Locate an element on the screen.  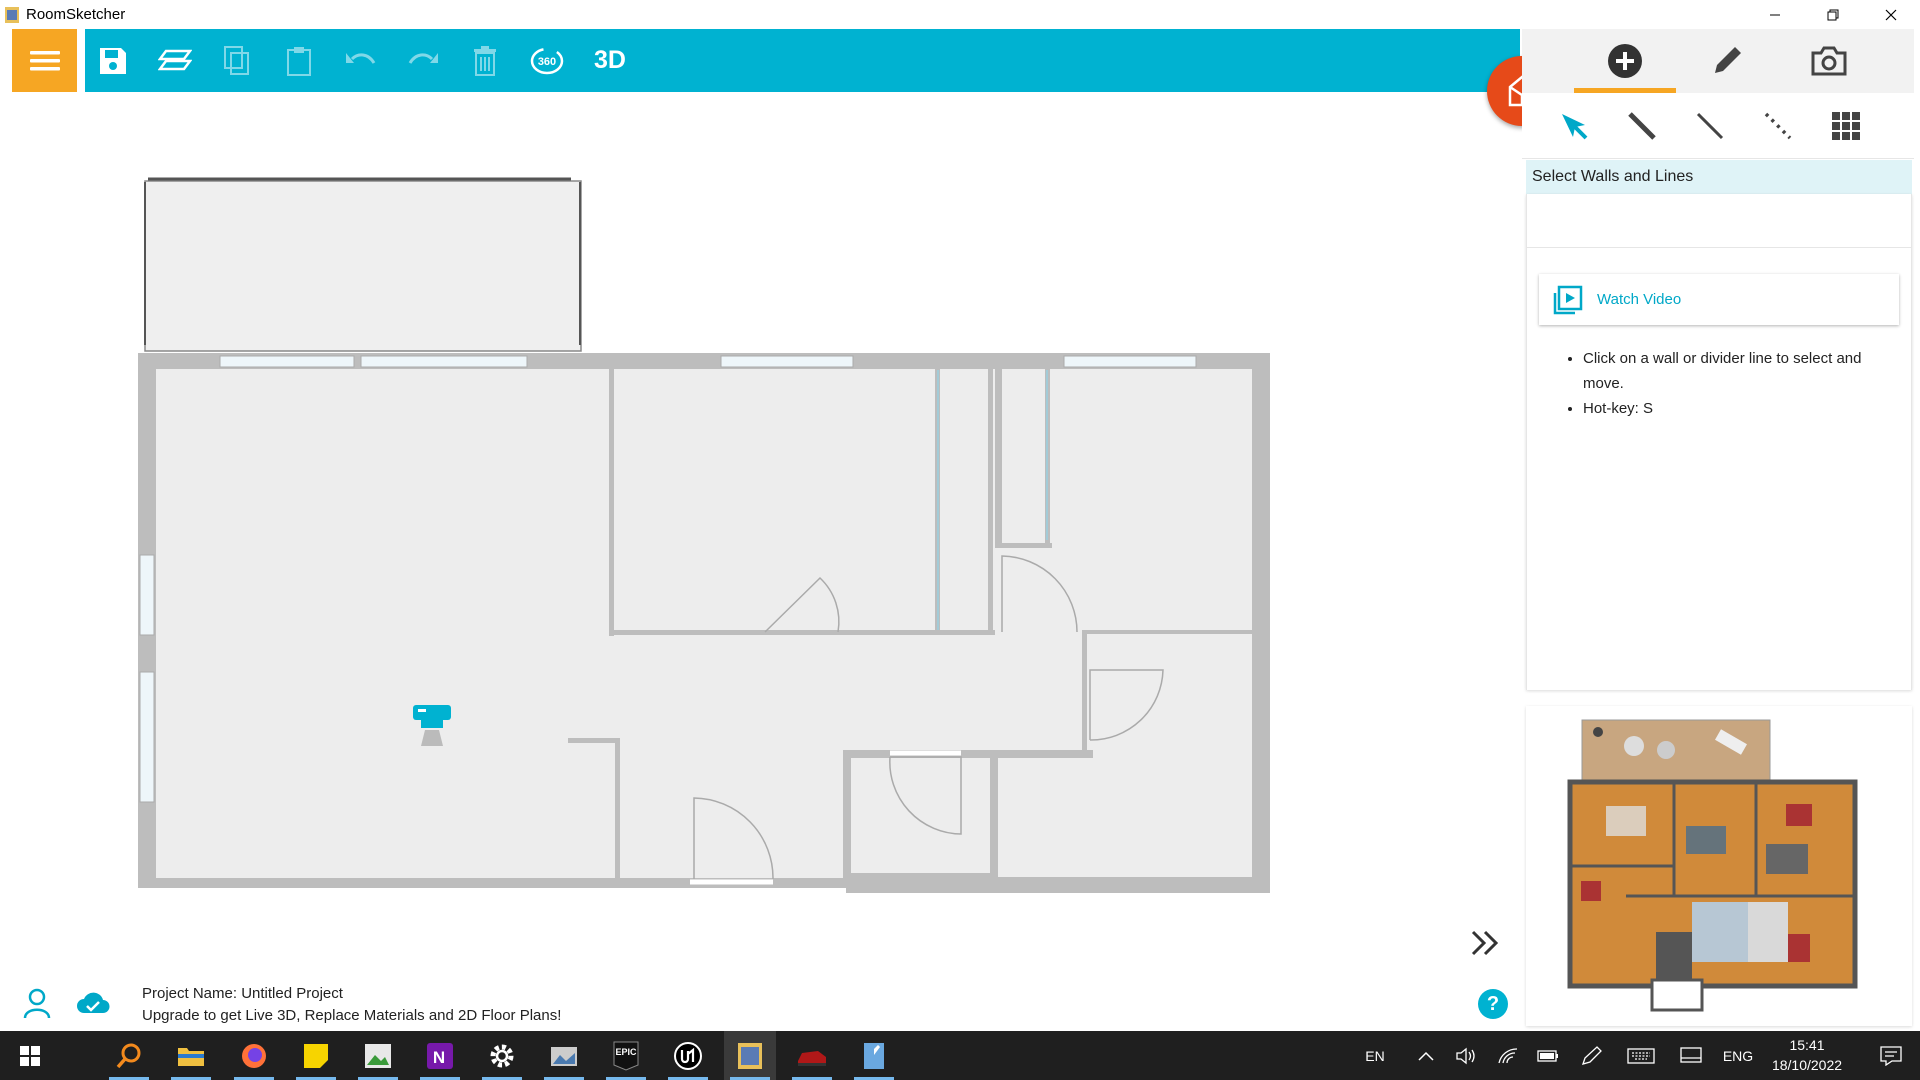
tool-dashed-line is located at coordinates (1778, 126).